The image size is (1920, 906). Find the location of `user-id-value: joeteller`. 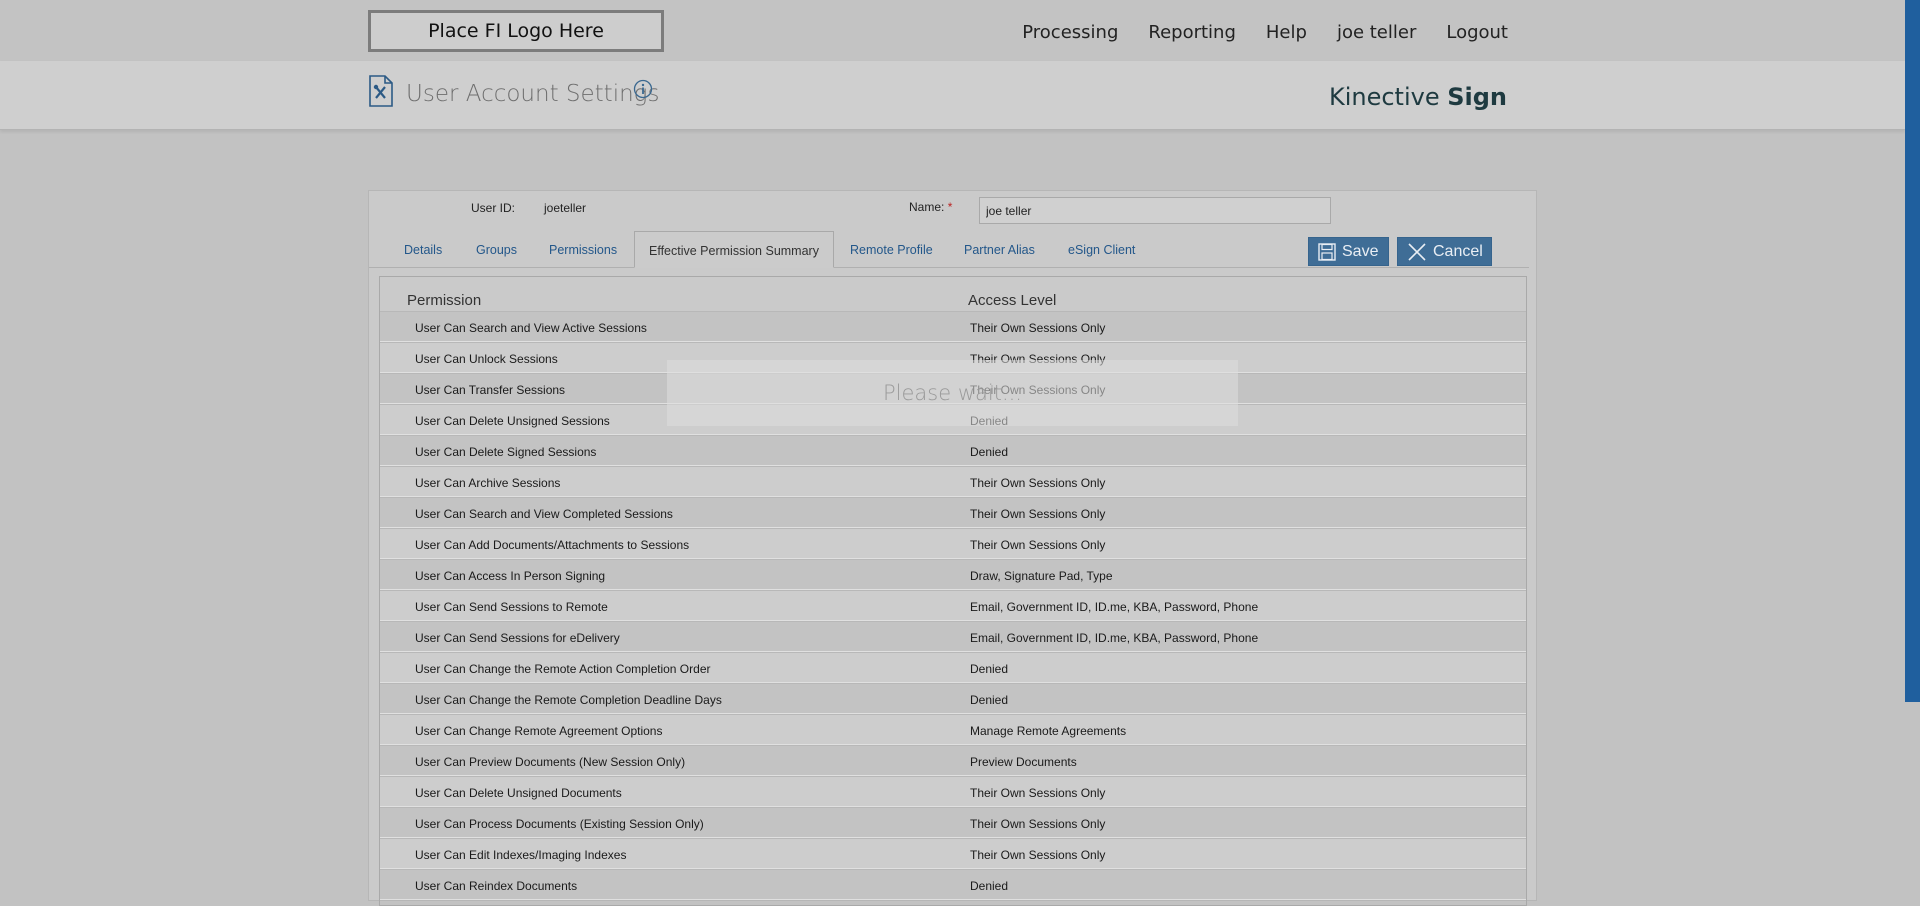

user-id-value: joeteller is located at coordinates (565, 208).